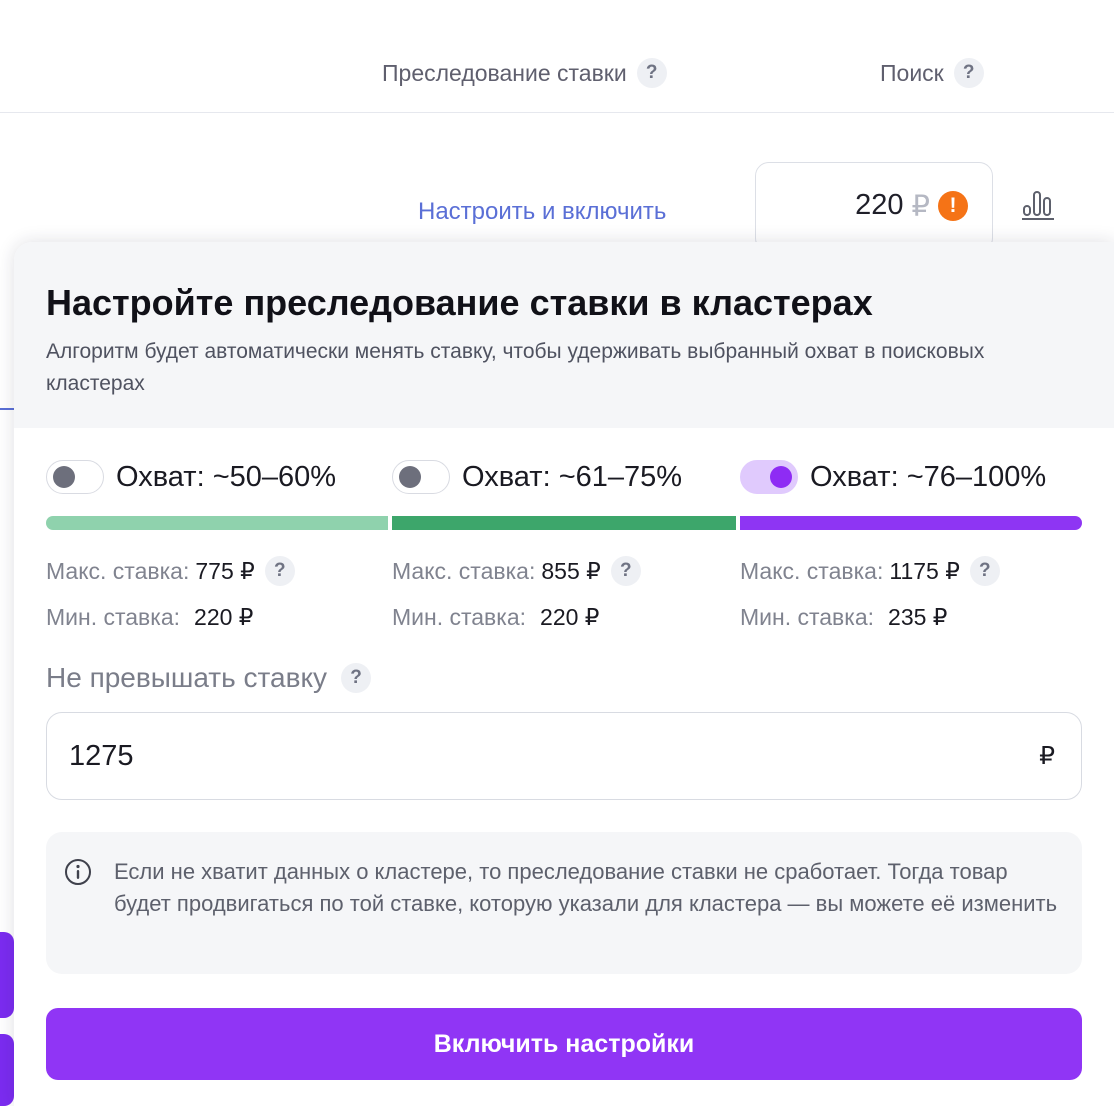 This screenshot has height=1106, width=1114. I want to click on bid-limit-input, so click(519, 756).